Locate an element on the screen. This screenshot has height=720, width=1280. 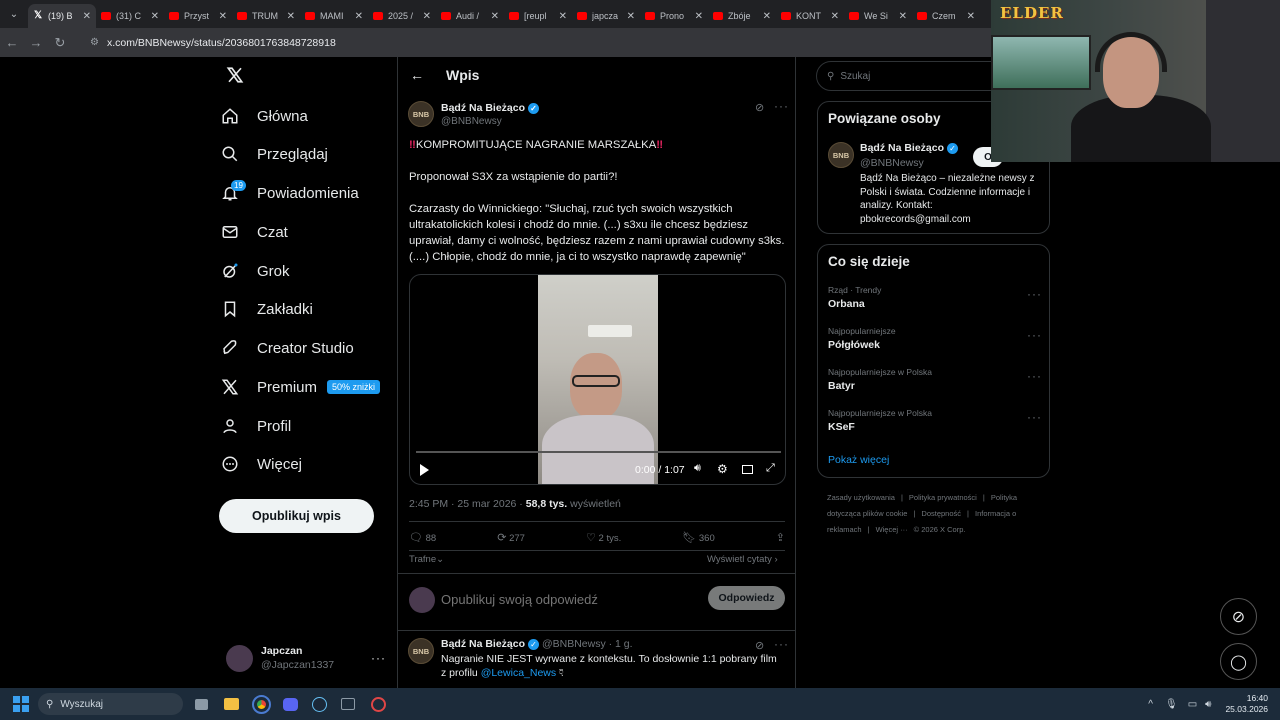
browser-tab: Prono ✕ is located at coordinates (674, 16).